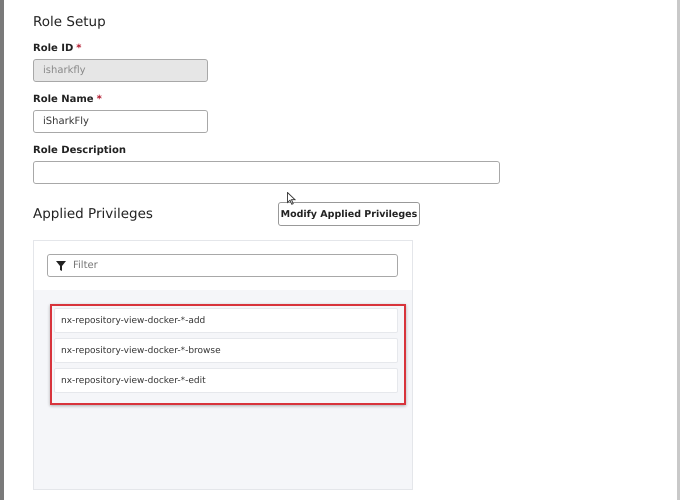 The image size is (680, 500). I want to click on filter-icon, so click(61, 266).